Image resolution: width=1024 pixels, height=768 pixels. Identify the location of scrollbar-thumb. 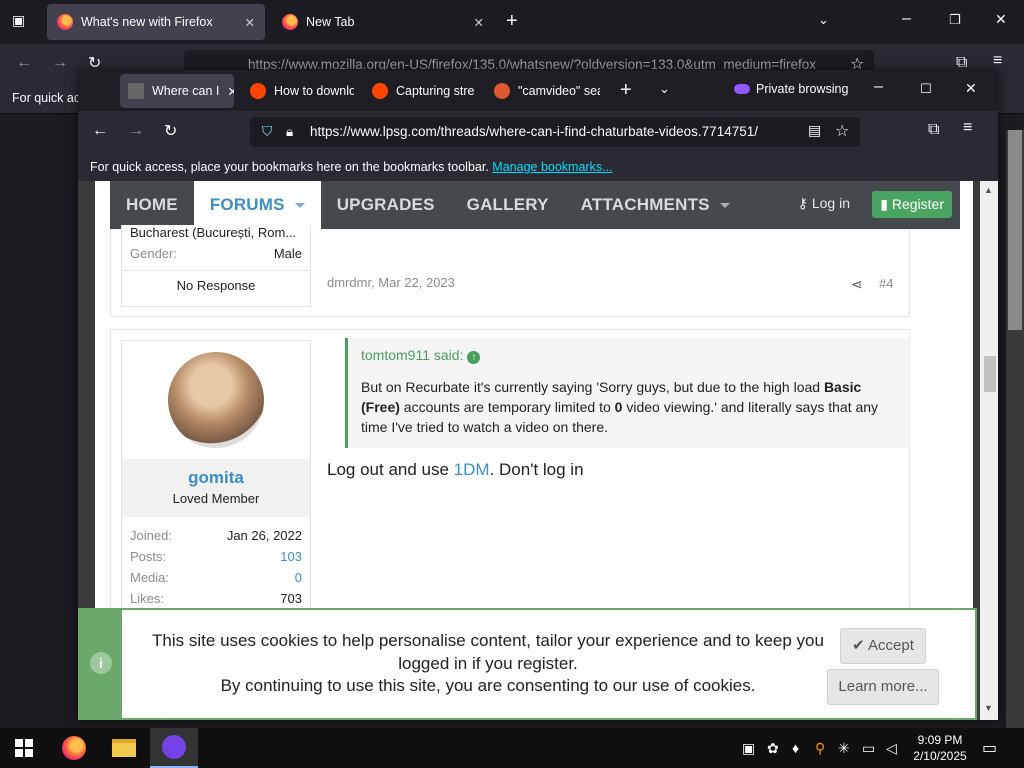
(990, 374).